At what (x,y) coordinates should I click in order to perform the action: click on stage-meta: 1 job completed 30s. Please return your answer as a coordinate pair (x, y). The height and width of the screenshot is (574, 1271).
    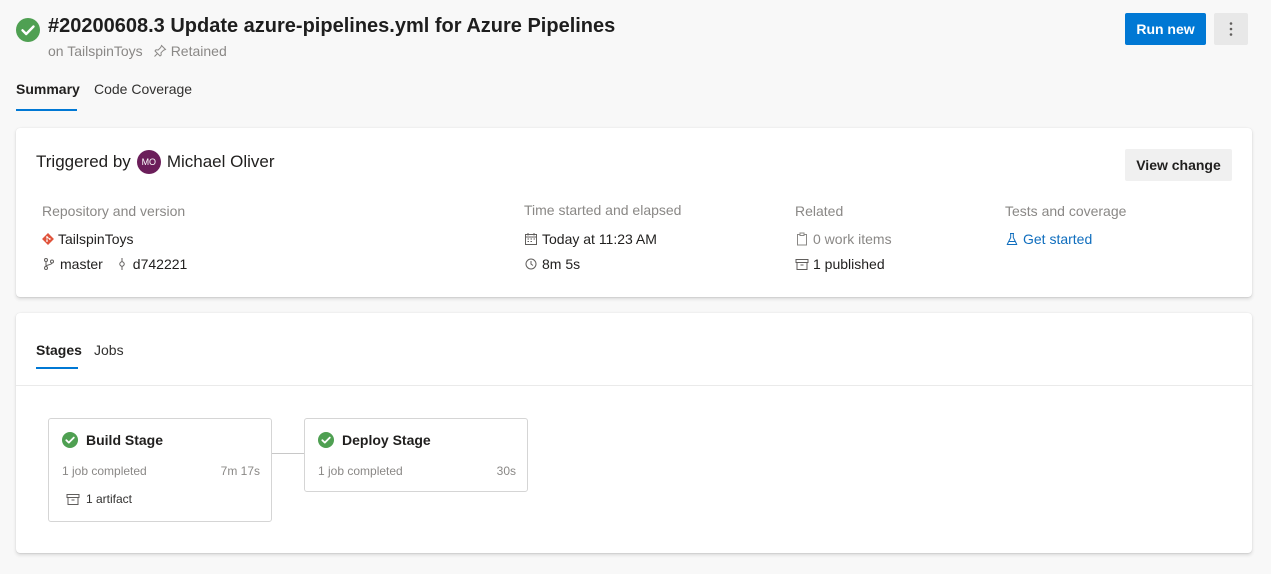
    Looking at the image, I should click on (417, 471).